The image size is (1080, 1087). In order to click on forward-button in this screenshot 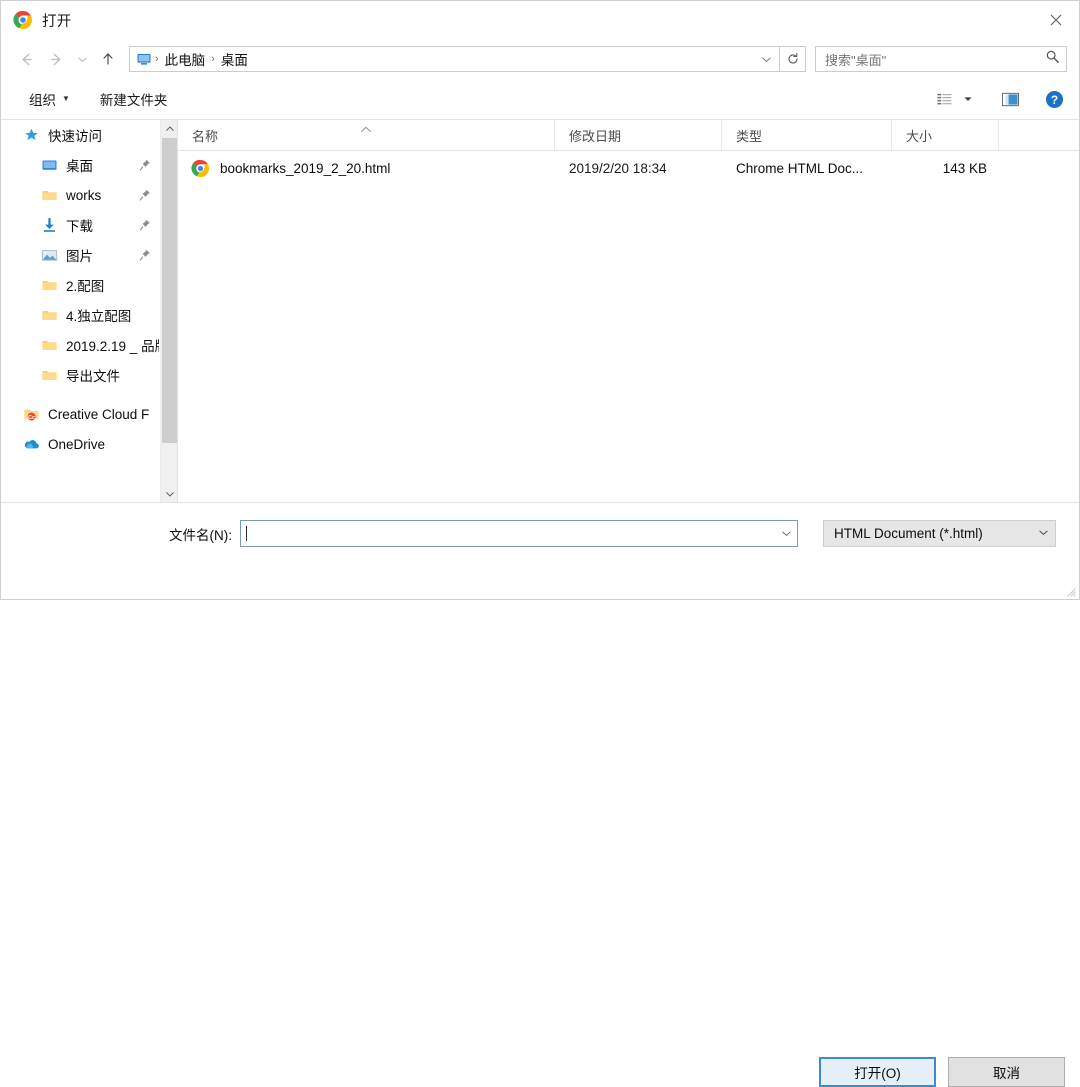, I will do `click(56, 59)`.